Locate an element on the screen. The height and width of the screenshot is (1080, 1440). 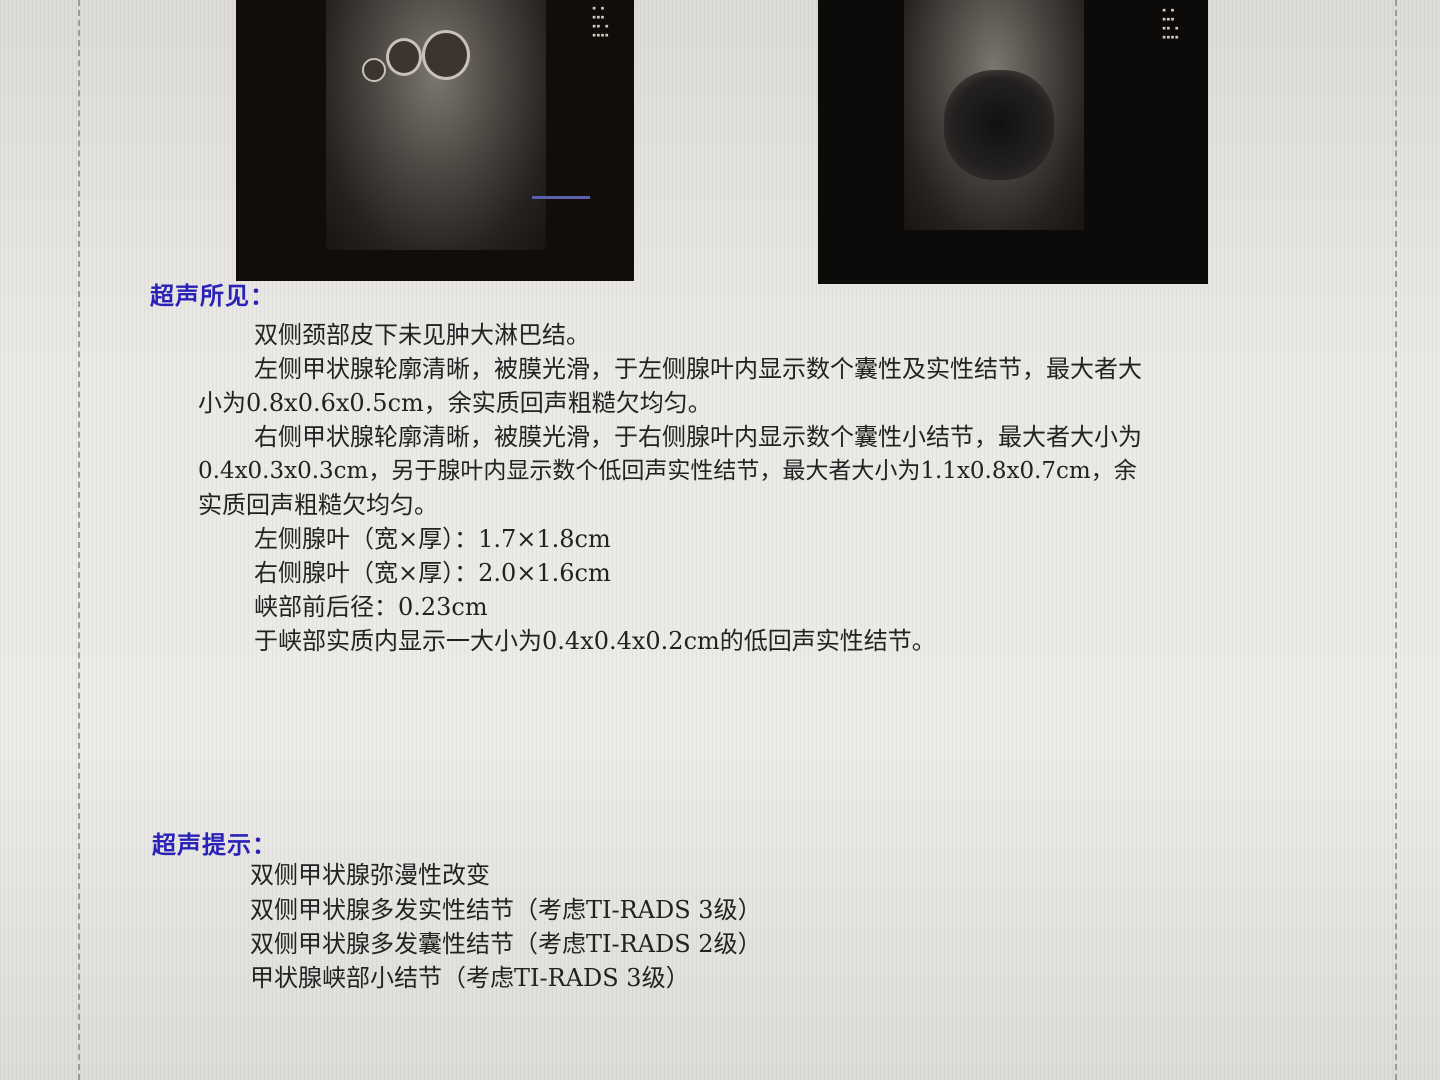
impression-line: 双侧甲状腺多发实性结节（考虑TI-RADS 3级） is located at coordinates (506, 910).